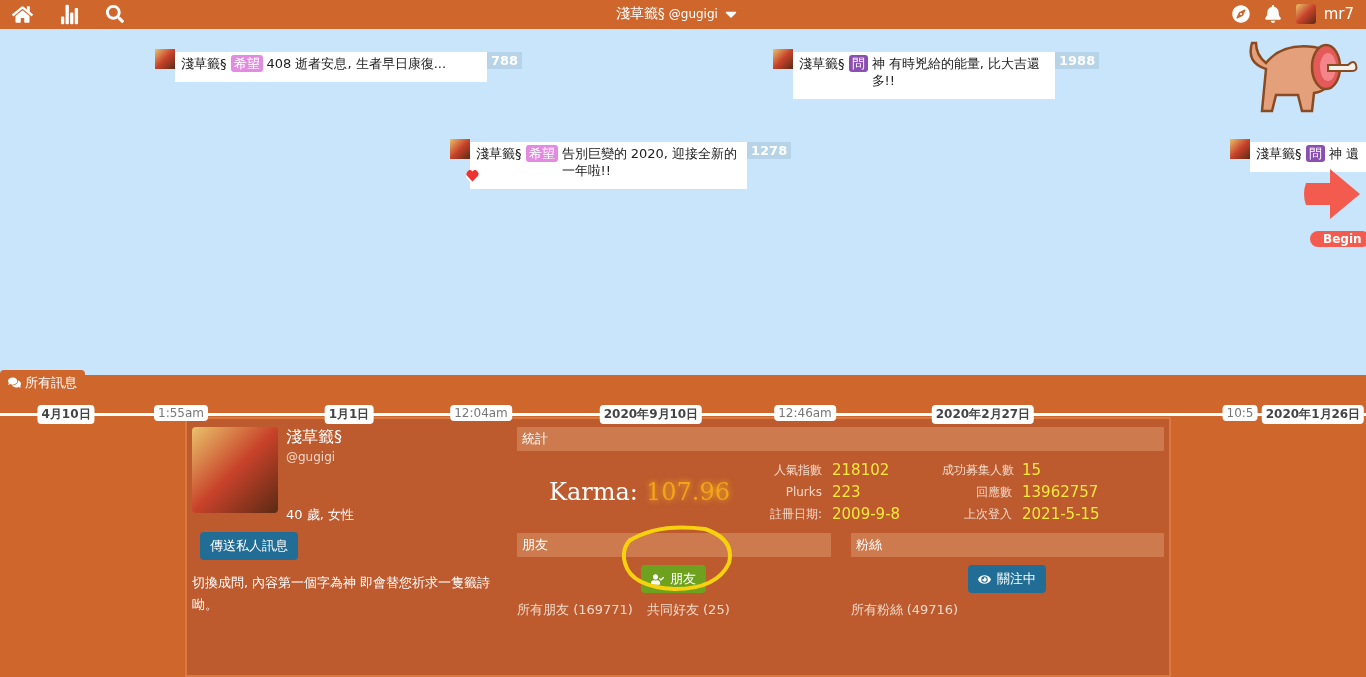 The image size is (1366, 677). I want to click on user-avatar, so click(1305, 14).